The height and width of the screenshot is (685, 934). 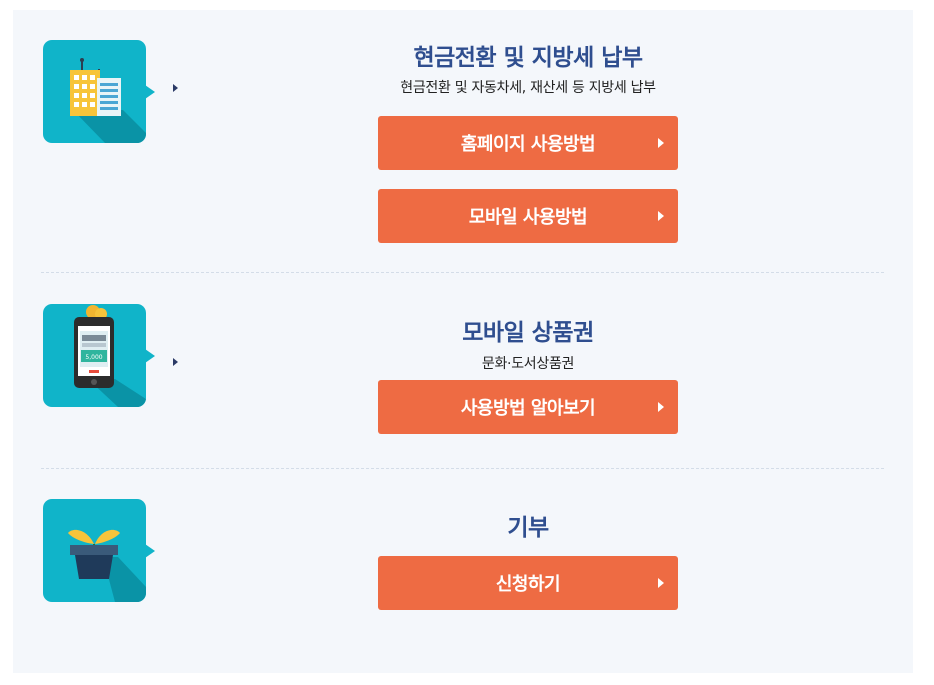 What do you see at coordinates (528, 528) in the screenshot?
I see `section-title: 기부` at bounding box center [528, 528].